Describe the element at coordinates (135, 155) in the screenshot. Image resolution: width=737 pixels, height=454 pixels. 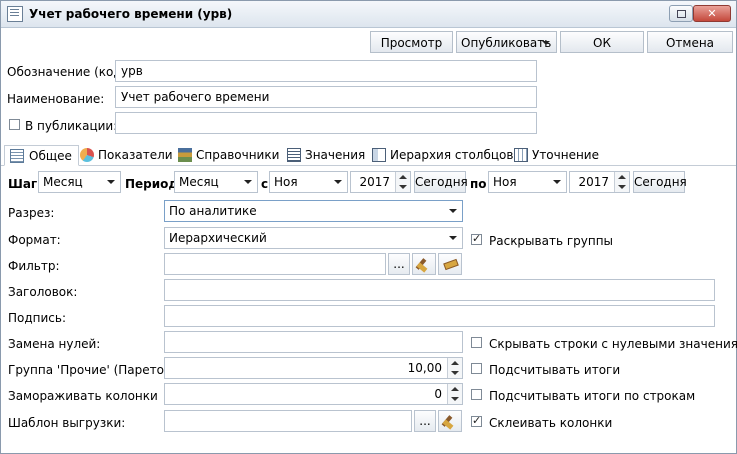
I see `tab-indicators-label: Показатели` at that location.